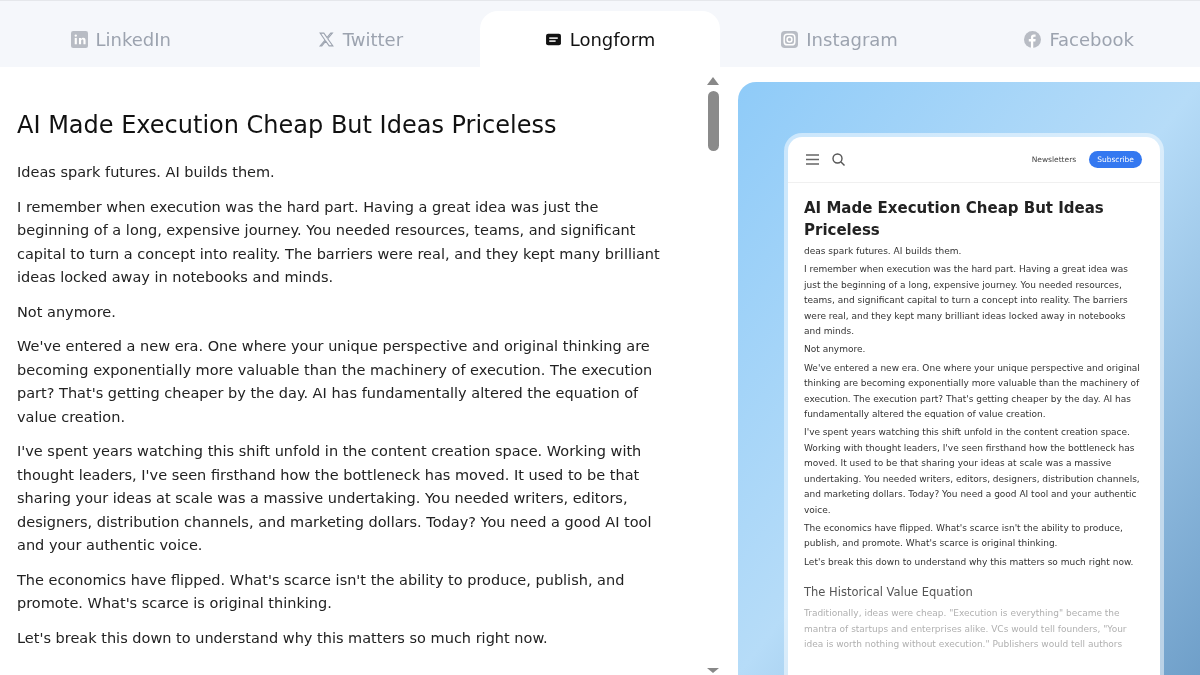 The height and width of the screenshot is (675, 1200). I want to click on search-icon, so click(838, 159).